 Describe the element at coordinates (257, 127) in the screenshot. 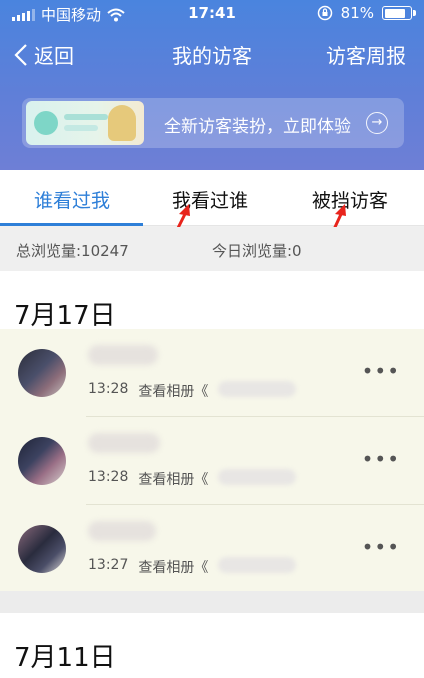

I see `banner-text: 全新访客装扮，立即体验` at that location.